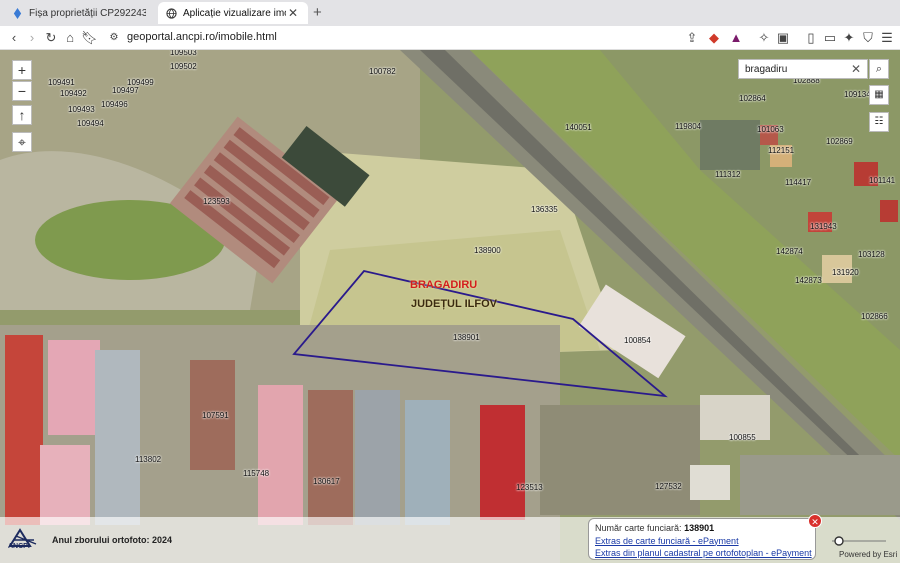 The image size is (900, 563). Describe the element at coordinates (668, 486) in the screenshot. I see `parcel-label: 127532` at that location.